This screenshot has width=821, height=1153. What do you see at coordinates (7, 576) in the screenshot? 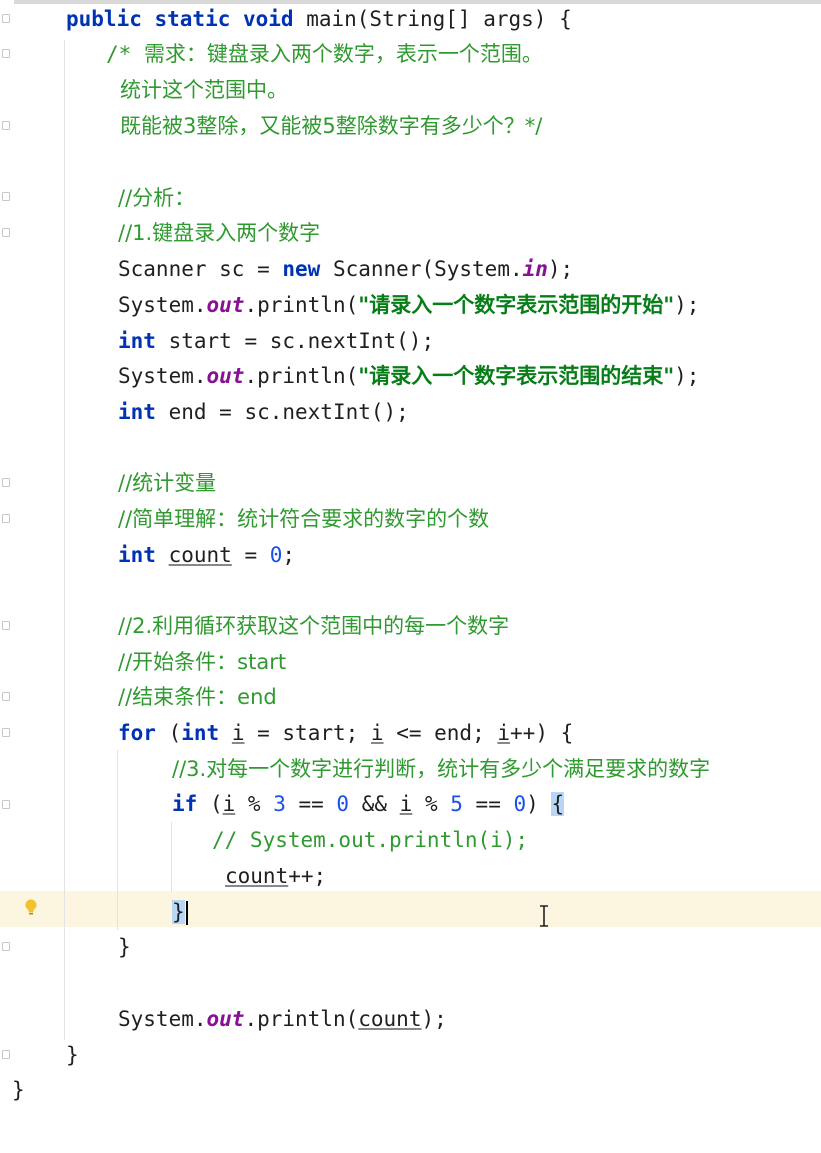
I see `editor-gutter` at bounding box center [7, 576].